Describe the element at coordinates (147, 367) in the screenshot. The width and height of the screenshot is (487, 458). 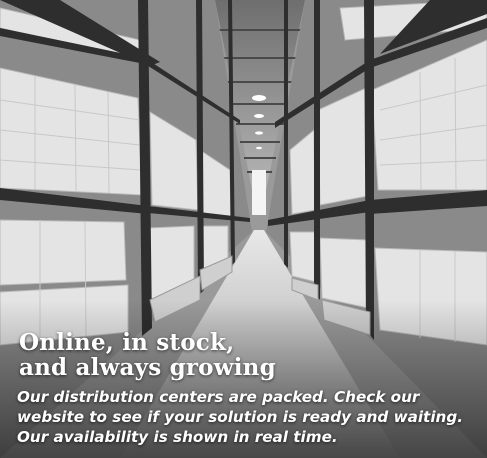
I see `headline-line-2: and always growing` at that location.